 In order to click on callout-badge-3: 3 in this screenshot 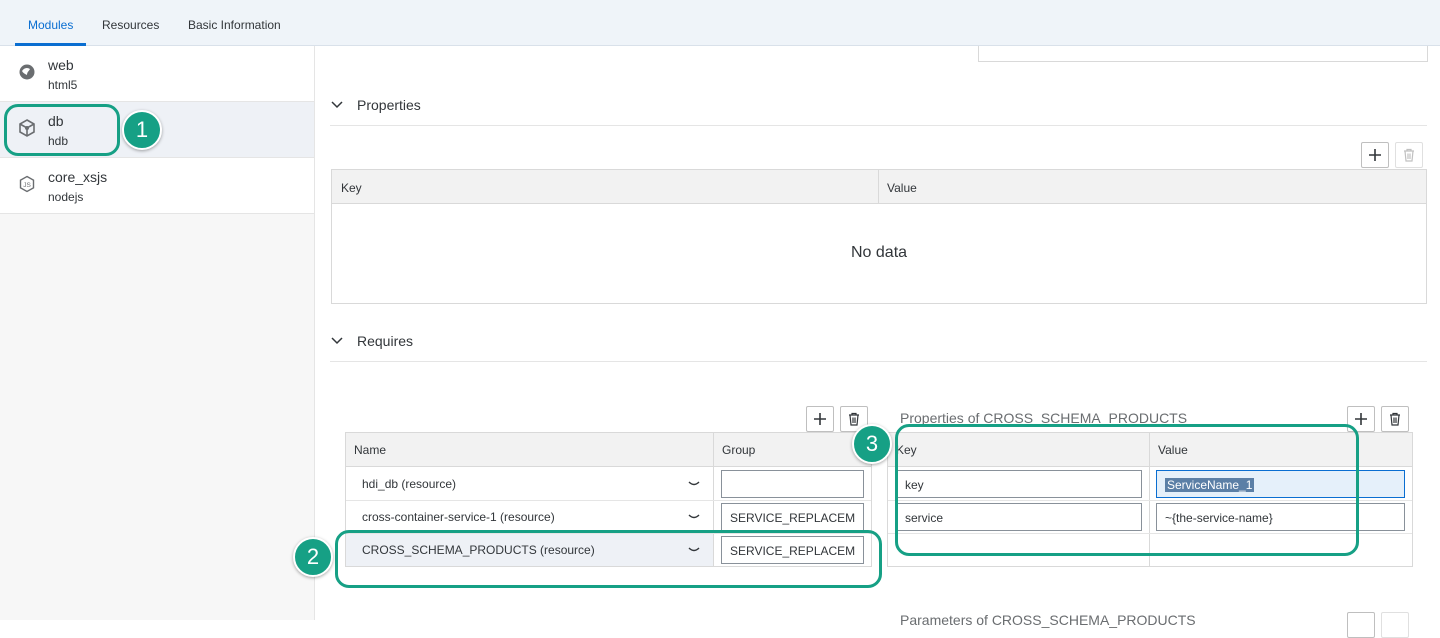, I will do `click(872, 444)`.